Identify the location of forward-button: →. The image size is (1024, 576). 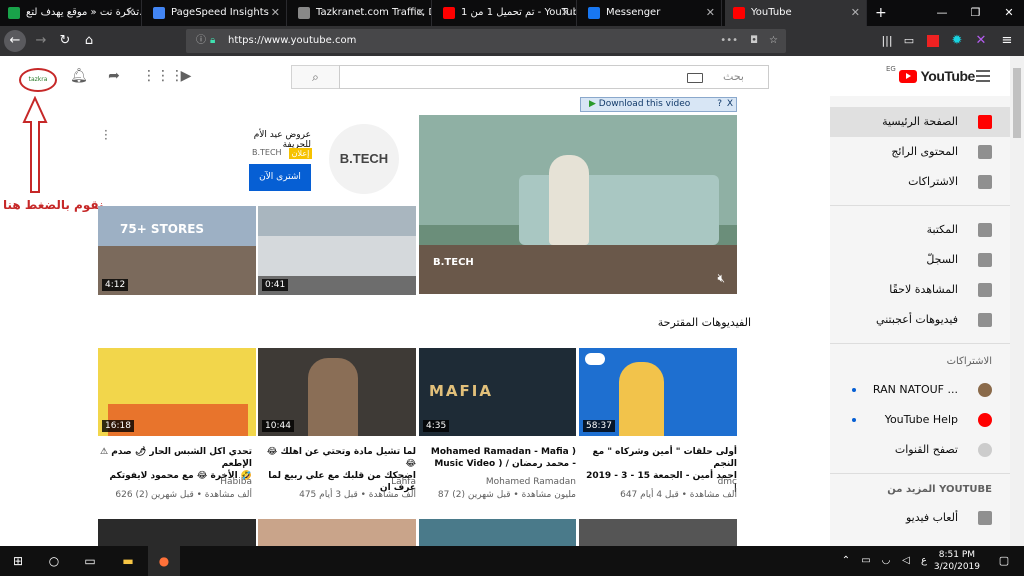
(41, 41).